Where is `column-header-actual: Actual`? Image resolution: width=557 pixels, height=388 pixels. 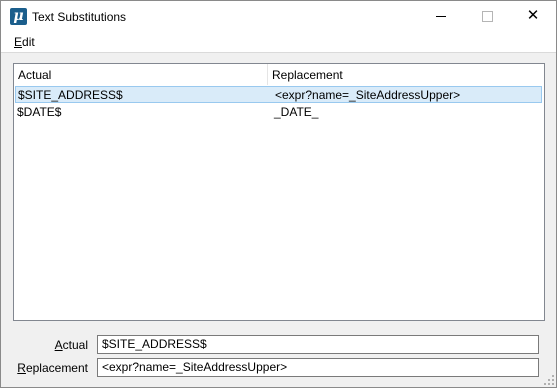 column-header-actual: Actual is located at coordinates (34, 75).